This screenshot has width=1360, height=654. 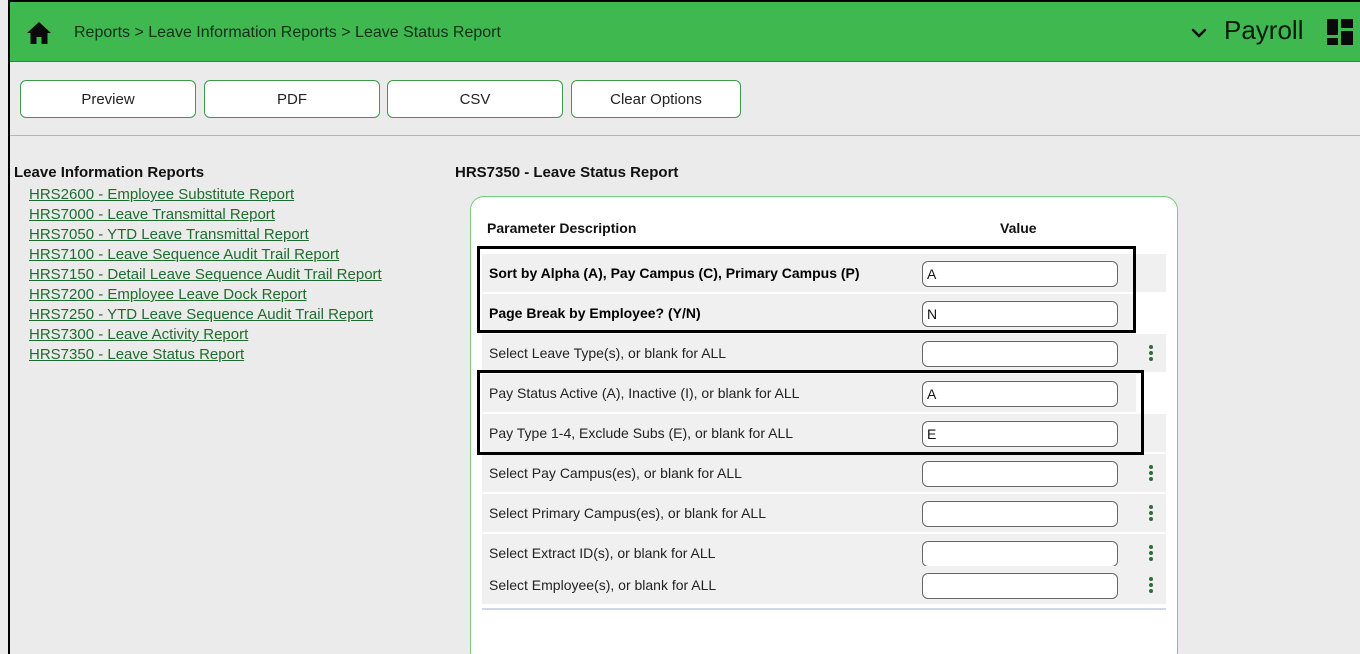 What do you see at coordinates (9, 327) in the screenshot?
I see `window-border-left` at bounding box center [9, 327].